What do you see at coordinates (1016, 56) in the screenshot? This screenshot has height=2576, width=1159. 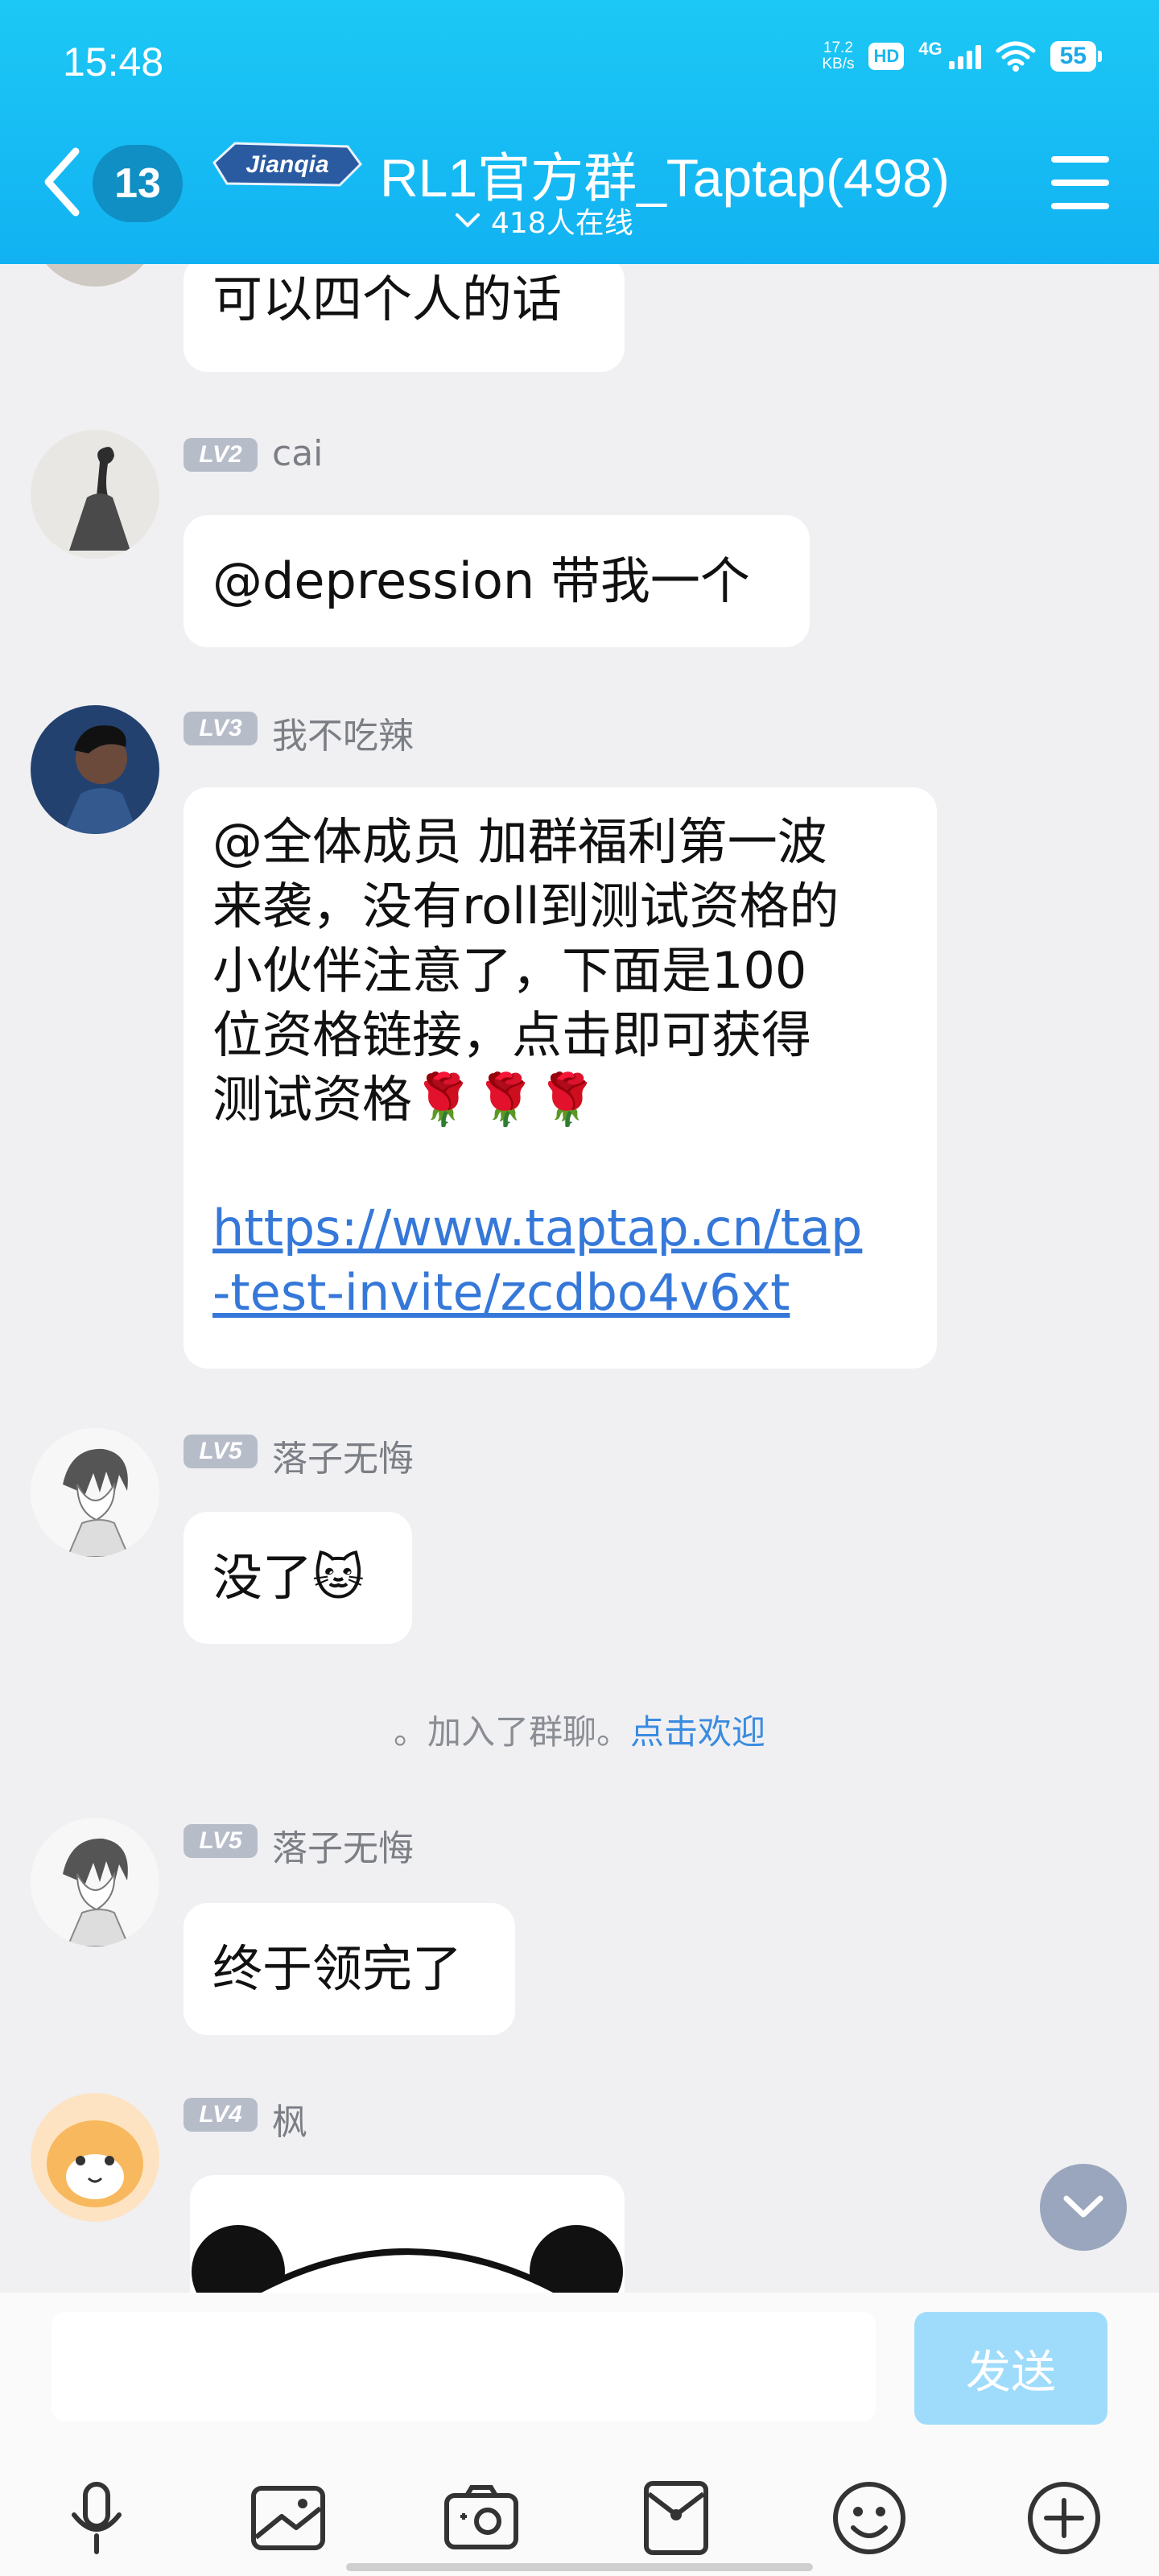 I see `wifi-icon` at bounding box center [1016, 56].